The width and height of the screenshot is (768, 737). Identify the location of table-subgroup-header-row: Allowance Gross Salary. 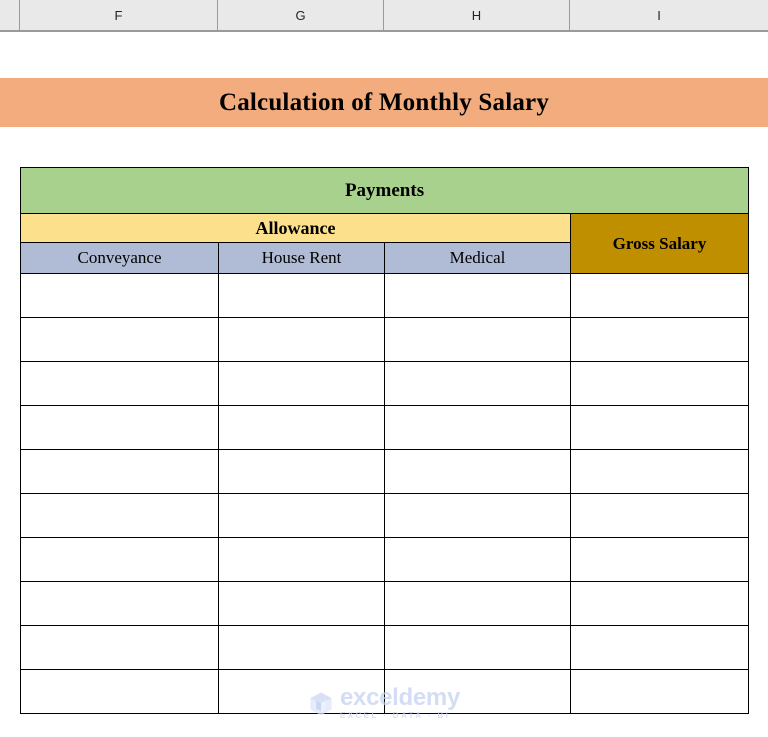
(385, 243).